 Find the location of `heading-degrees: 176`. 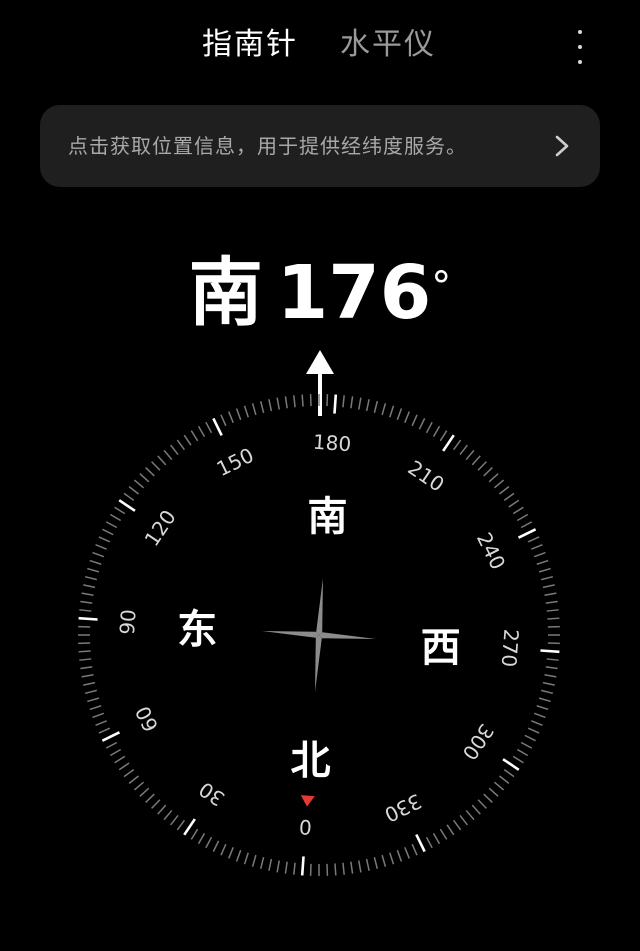

heading-degrees: 176 is located at coordinates (354, 293).